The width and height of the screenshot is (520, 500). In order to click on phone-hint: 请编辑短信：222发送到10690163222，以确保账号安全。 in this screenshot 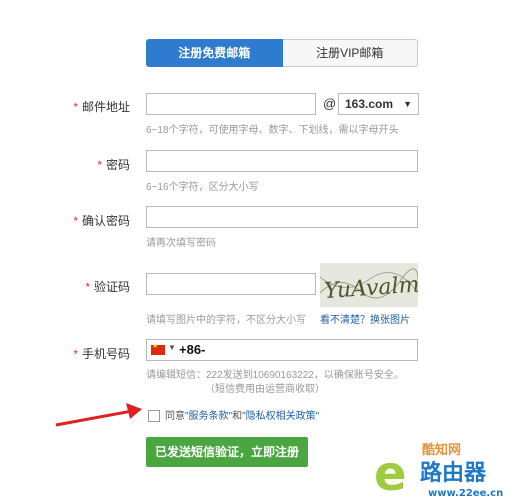, I will do `click(275, 375)`.